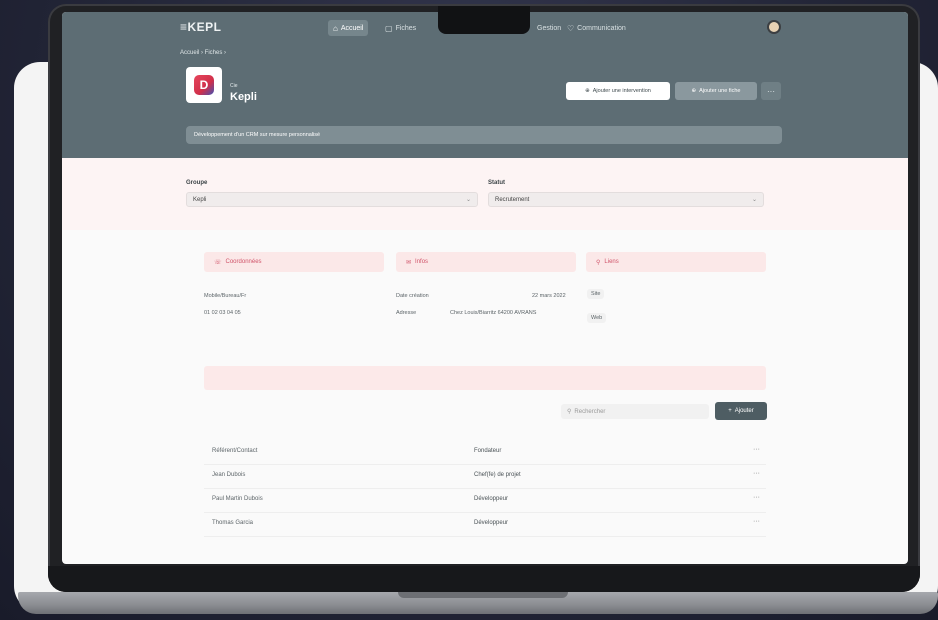  What do you see at coordinates (203, 53) in the screenshot?
I see `breadcrumb: Accueil › Fiches ›` at bounding box center [203, 53].